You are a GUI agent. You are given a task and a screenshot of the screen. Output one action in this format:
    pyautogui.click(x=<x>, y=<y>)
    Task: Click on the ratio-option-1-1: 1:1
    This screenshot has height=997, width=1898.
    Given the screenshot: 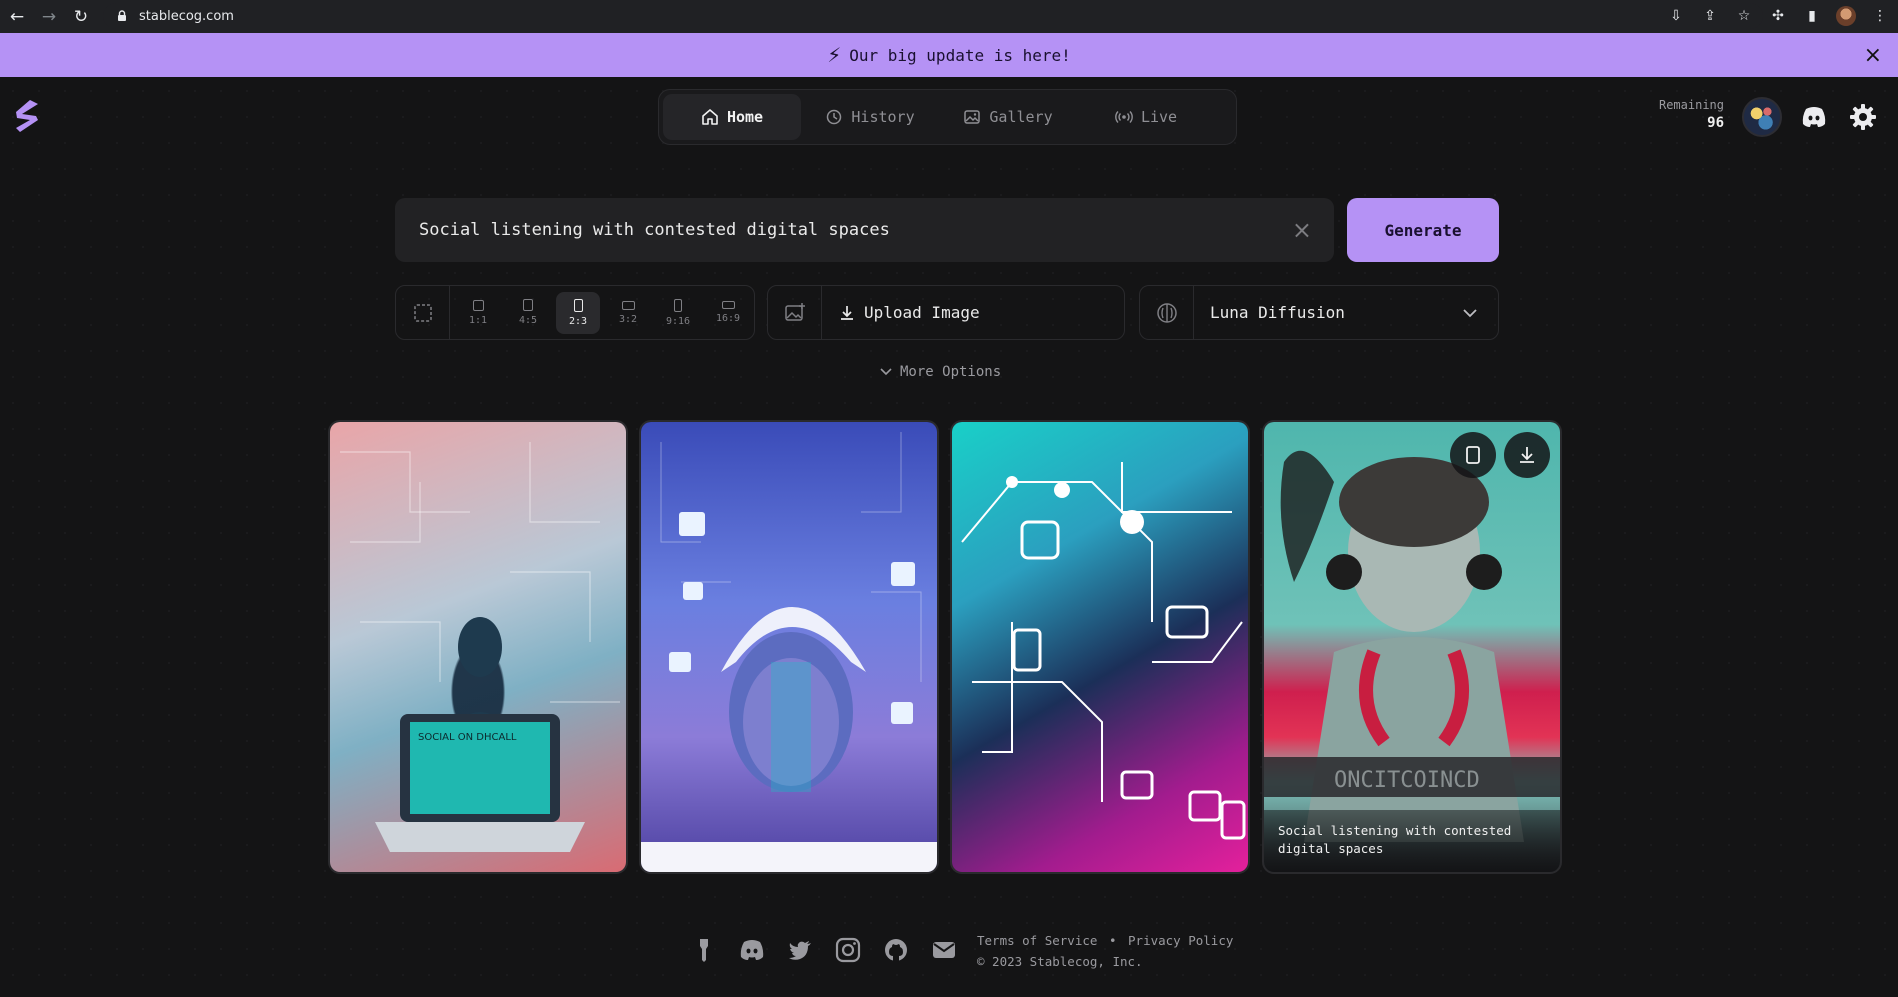 What is the action you would take?
    pyautogui.click(x=478, y=313)
    